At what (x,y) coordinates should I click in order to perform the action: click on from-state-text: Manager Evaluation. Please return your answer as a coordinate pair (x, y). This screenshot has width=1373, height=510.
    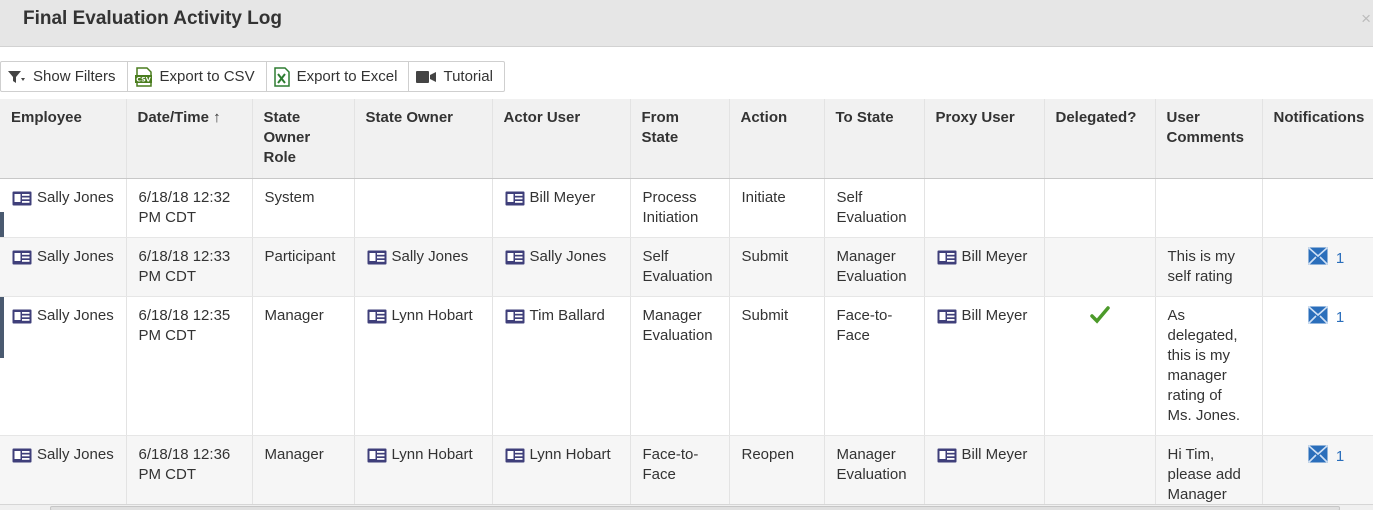
    Looking at the image, I should click on (677, 325).